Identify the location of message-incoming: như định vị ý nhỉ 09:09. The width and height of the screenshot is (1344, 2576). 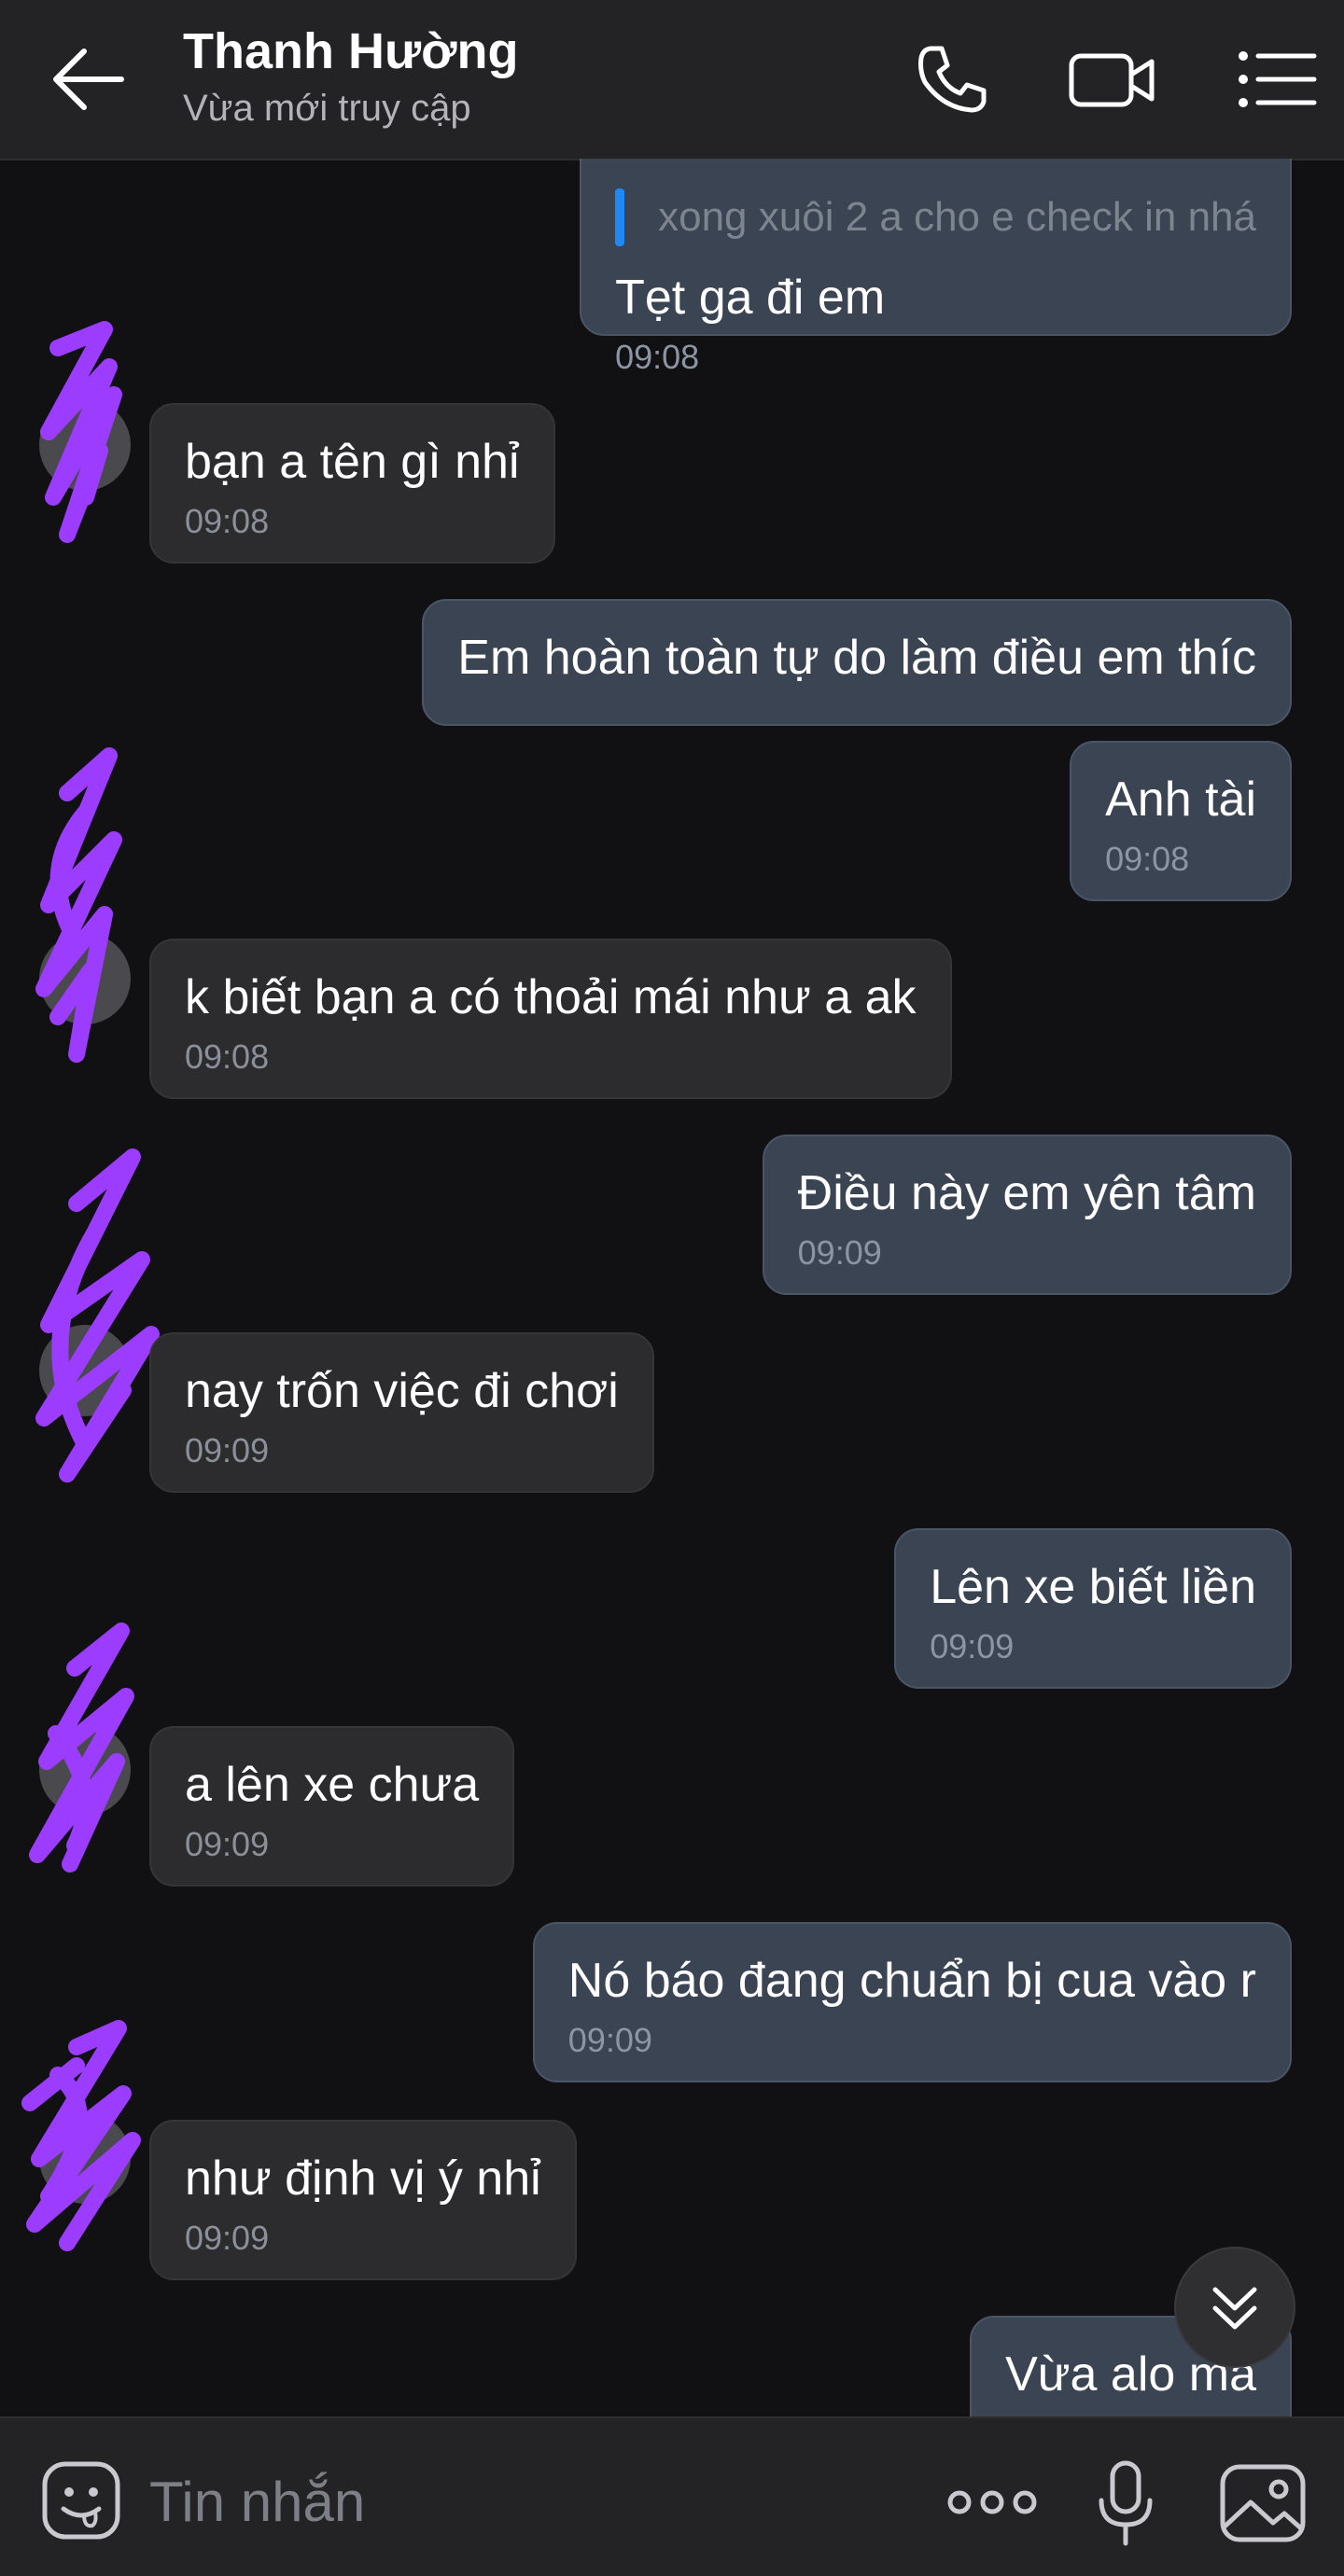
(363, 2200).